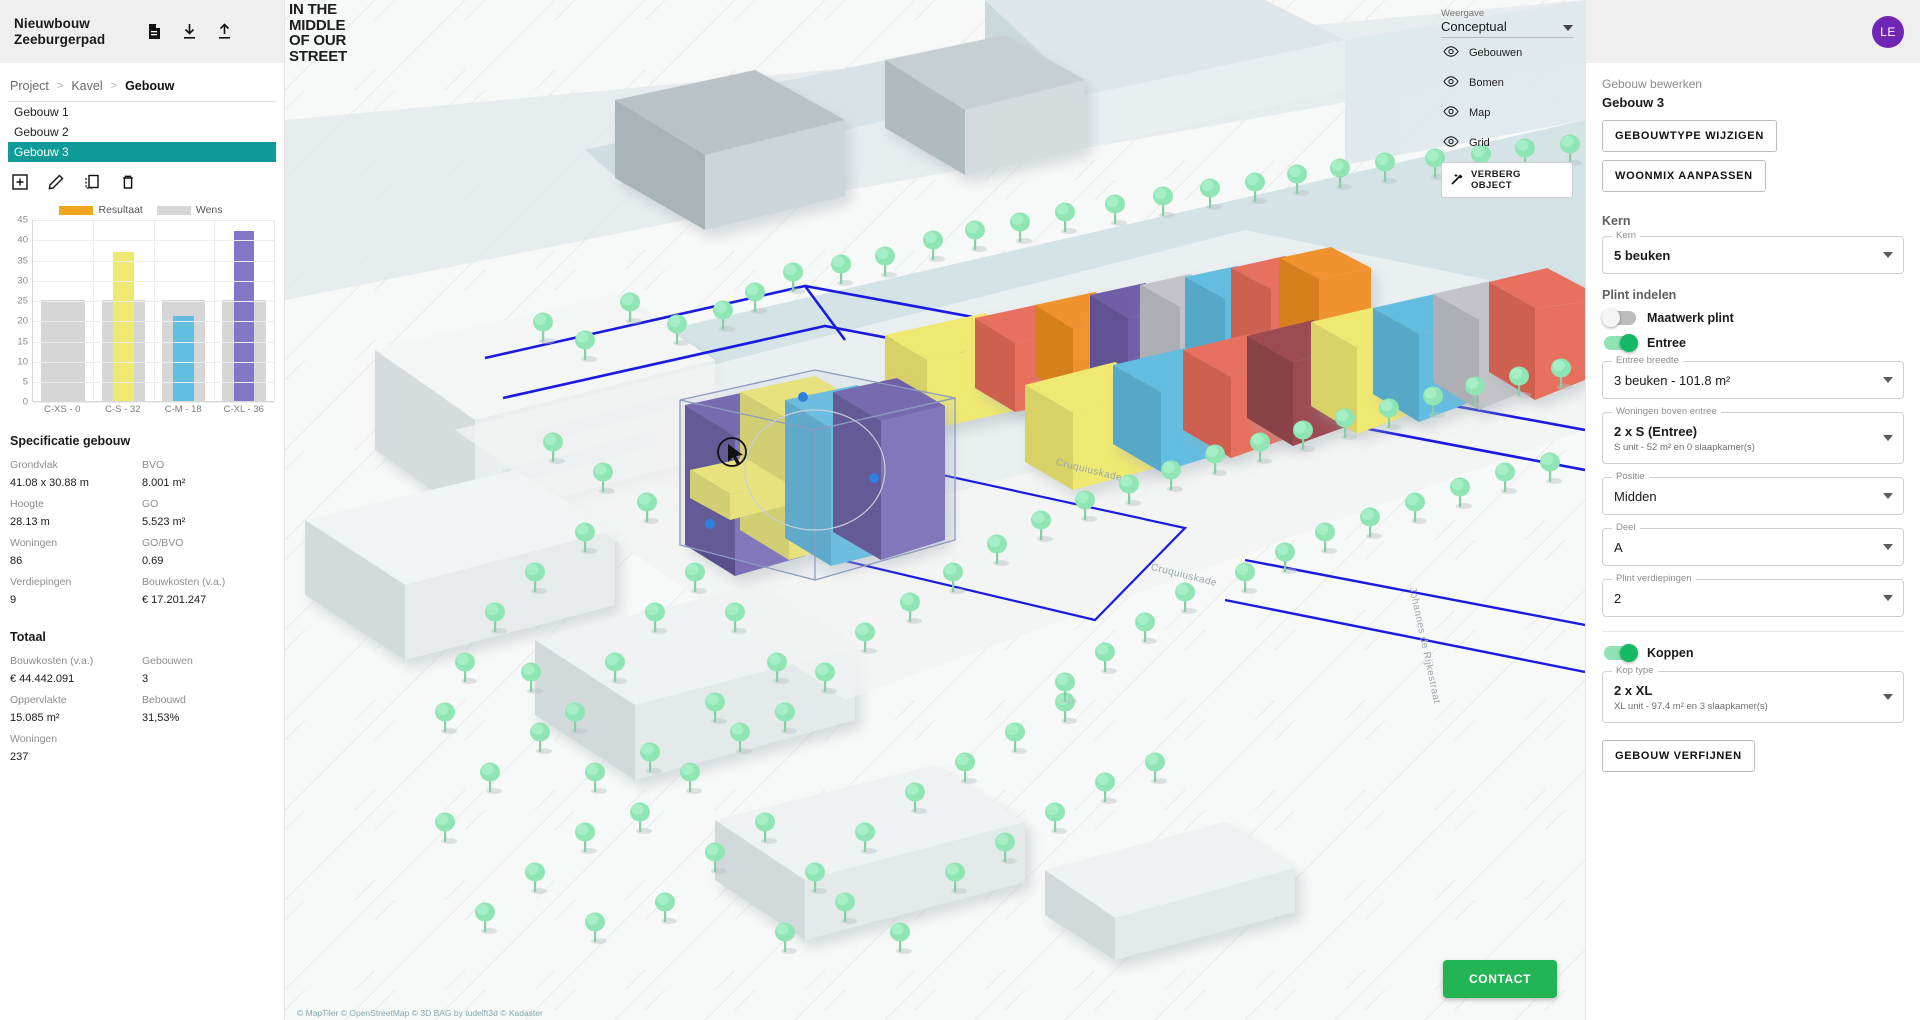 The width and height of the screenshot is (1920, 1020). I want to click on y-tick-label: 40, so click(22, 240).